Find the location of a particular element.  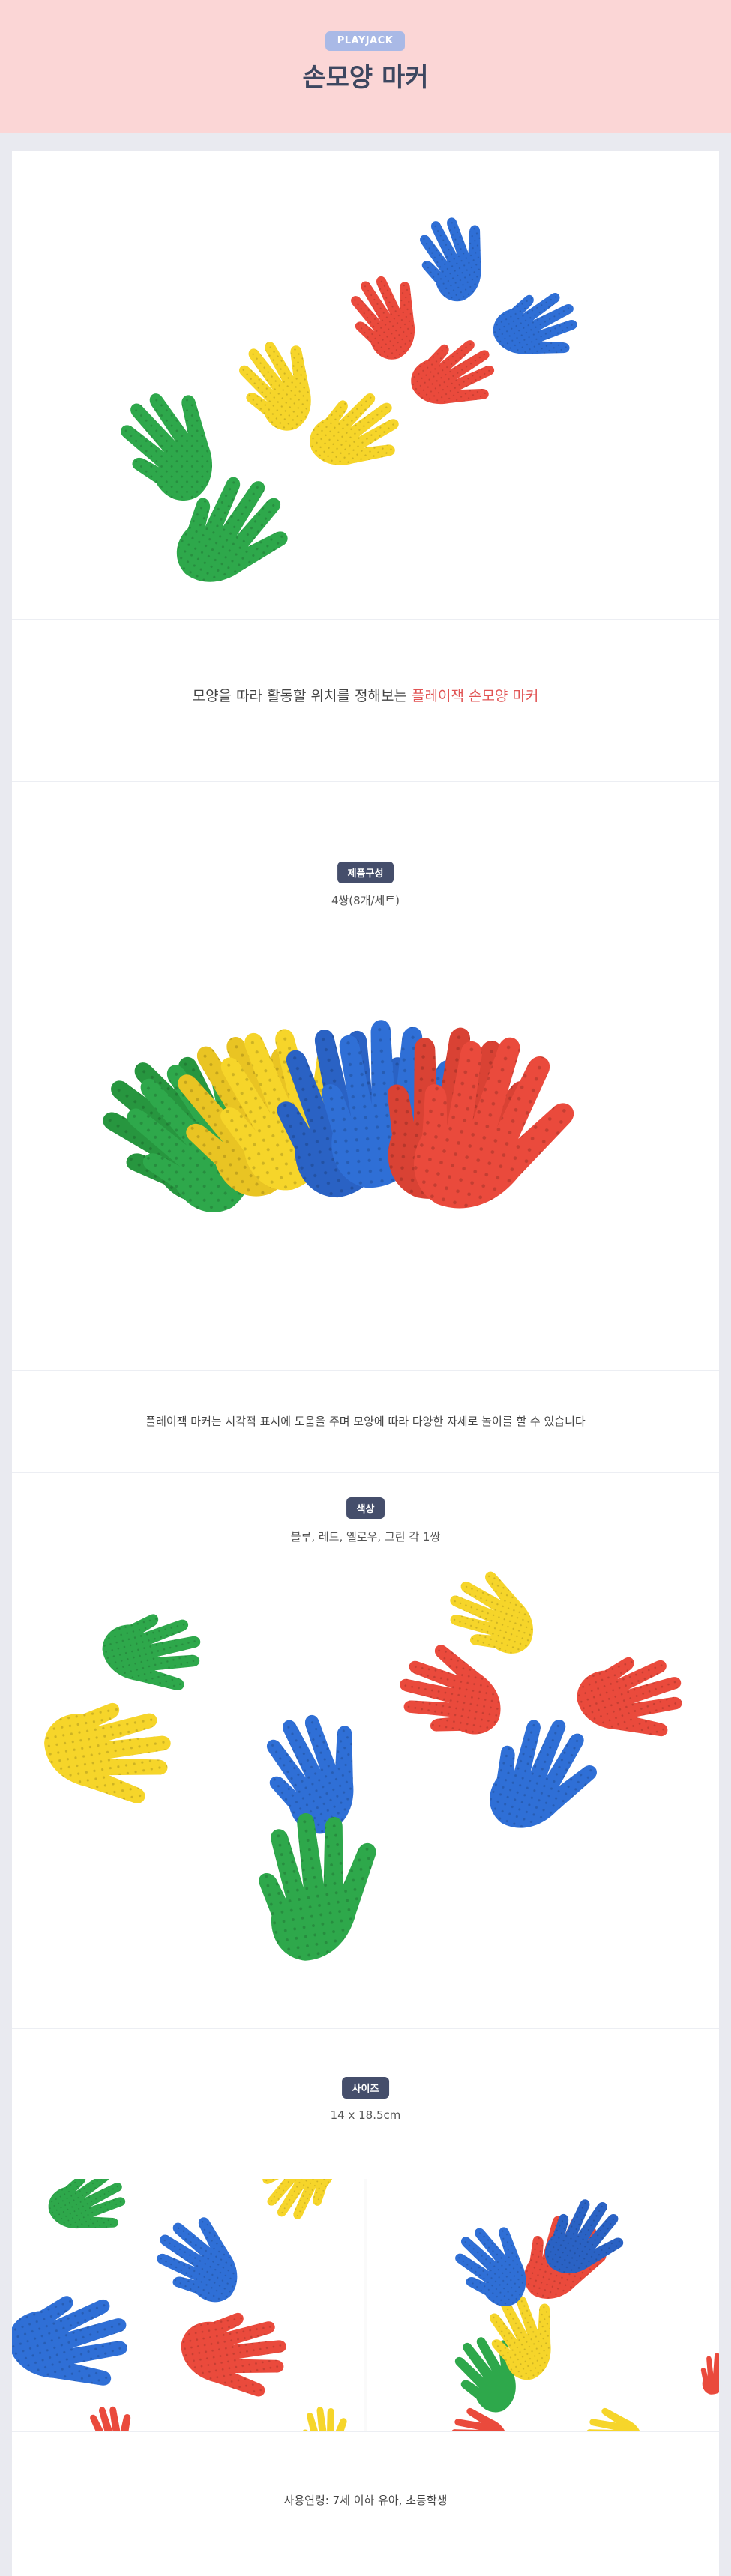

intro-tagline: 모양을 따라 활동할 위치를 정해보는 플레이잭 손모양 마커 is located at coordinates (365, 695).